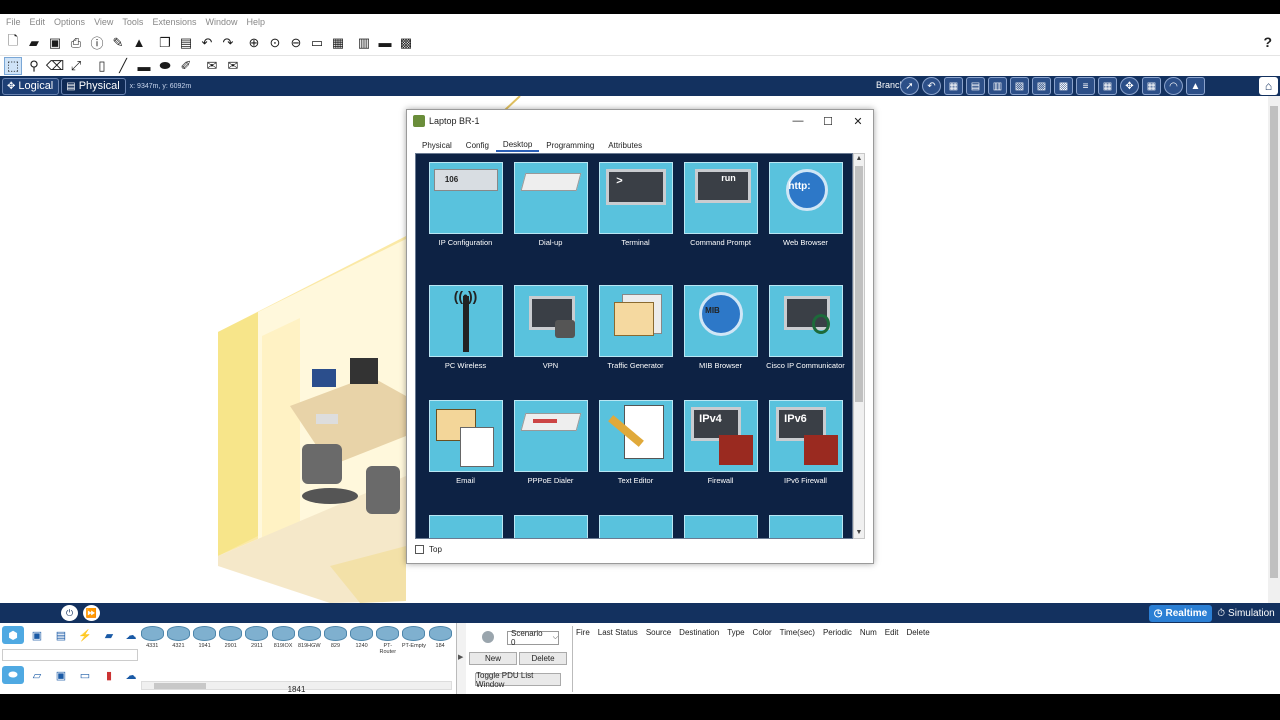 The height and width of the screenshot is (720, 1280). I want to click on menu-options: Options, so click(69, 22).